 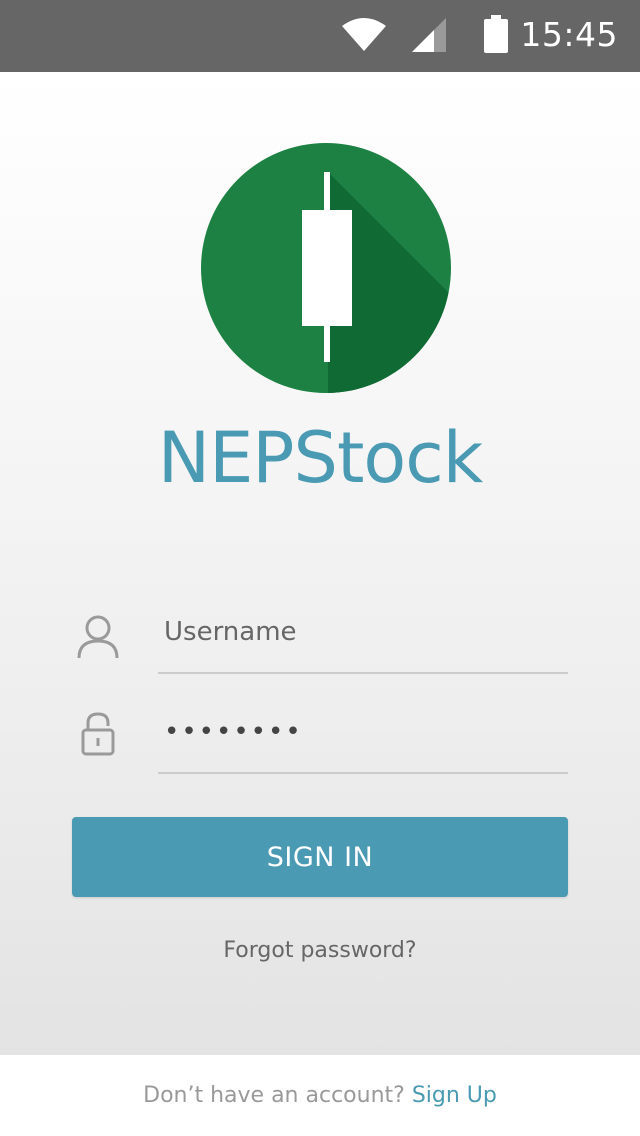 What do you see at coordinates (98, 637) in the screenshot?
I see `user-icon` at bounding box center [98, 637].